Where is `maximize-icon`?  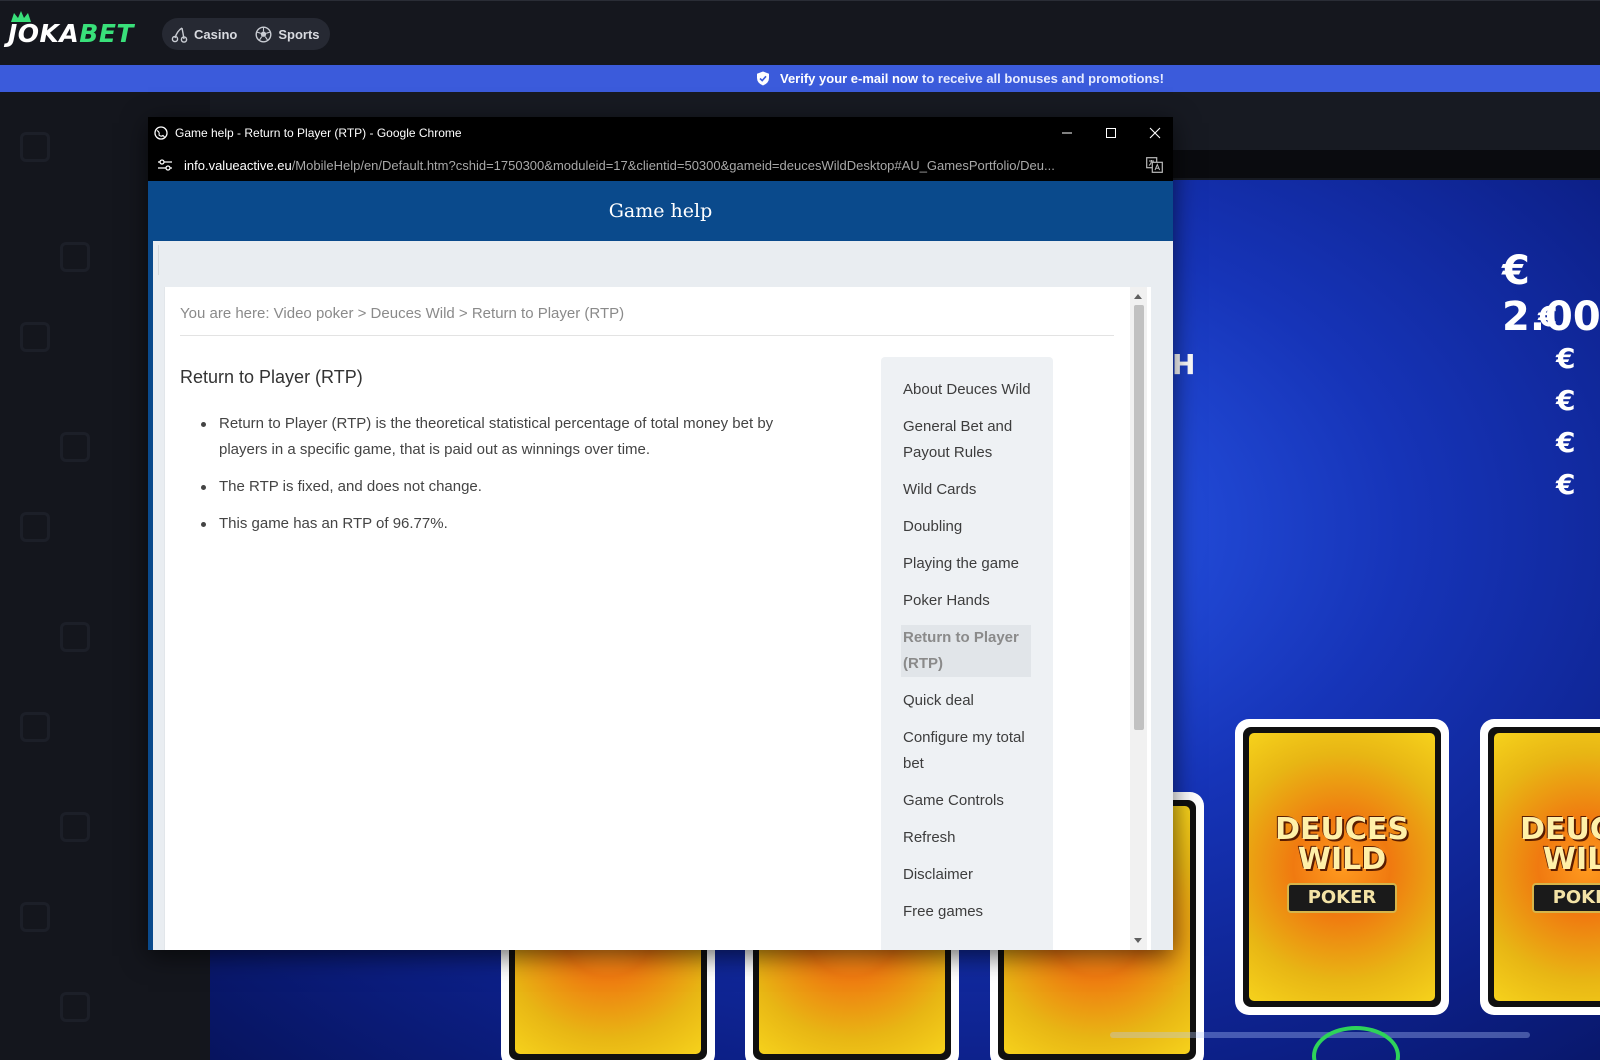
maximize-icon is located at coordinates (1111, 133).